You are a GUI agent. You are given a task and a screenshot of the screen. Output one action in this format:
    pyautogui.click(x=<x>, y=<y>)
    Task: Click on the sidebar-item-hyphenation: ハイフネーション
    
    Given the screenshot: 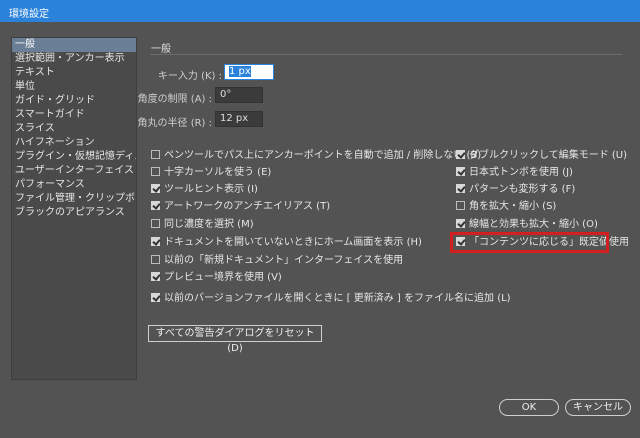 What is the action you would take?
    pyautogui.click(x=74, y=143)
    